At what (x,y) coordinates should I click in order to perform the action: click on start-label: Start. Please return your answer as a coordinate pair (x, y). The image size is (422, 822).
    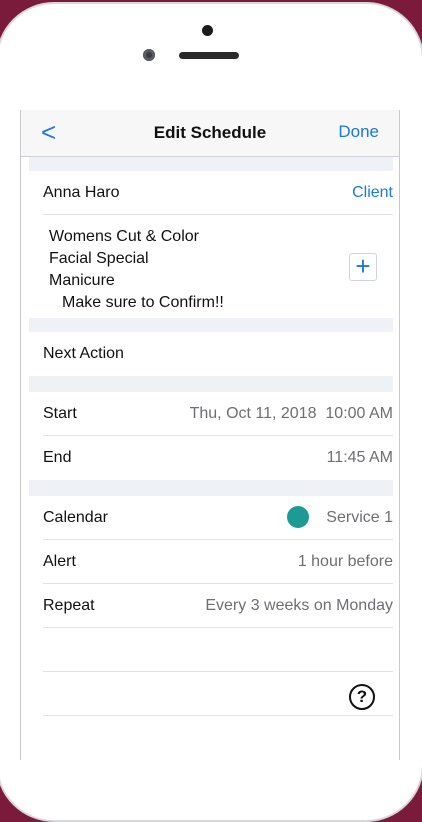
    Looking at the image, I should click on (60, 413).